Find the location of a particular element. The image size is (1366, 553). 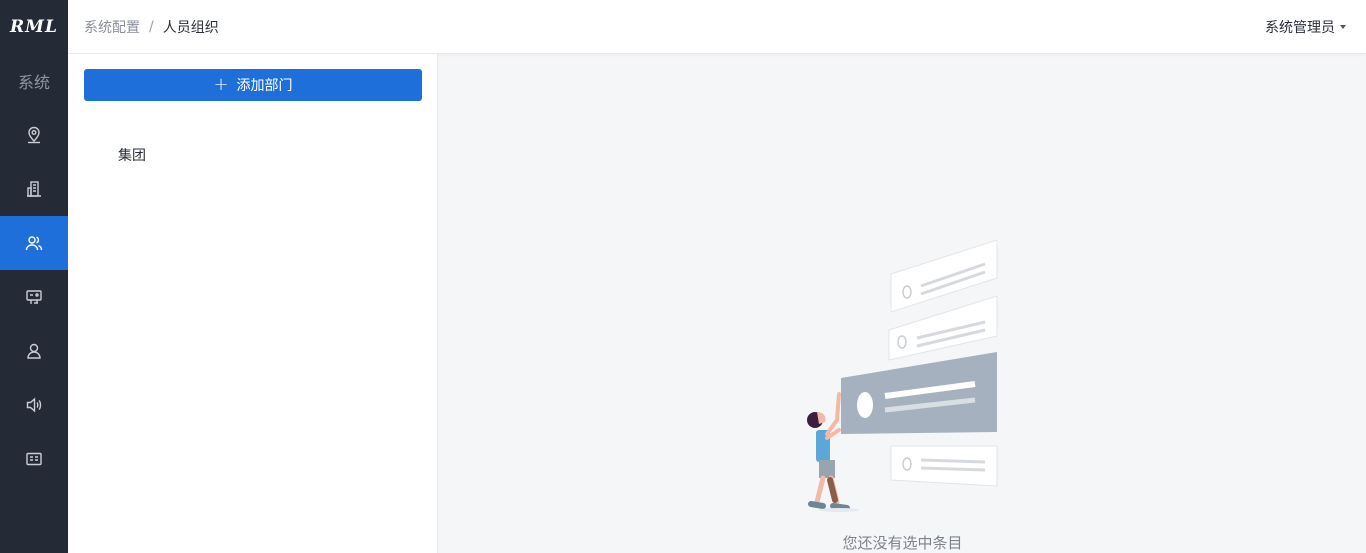

add-department-label: 添加部门 is located at coordinates (264, 86).